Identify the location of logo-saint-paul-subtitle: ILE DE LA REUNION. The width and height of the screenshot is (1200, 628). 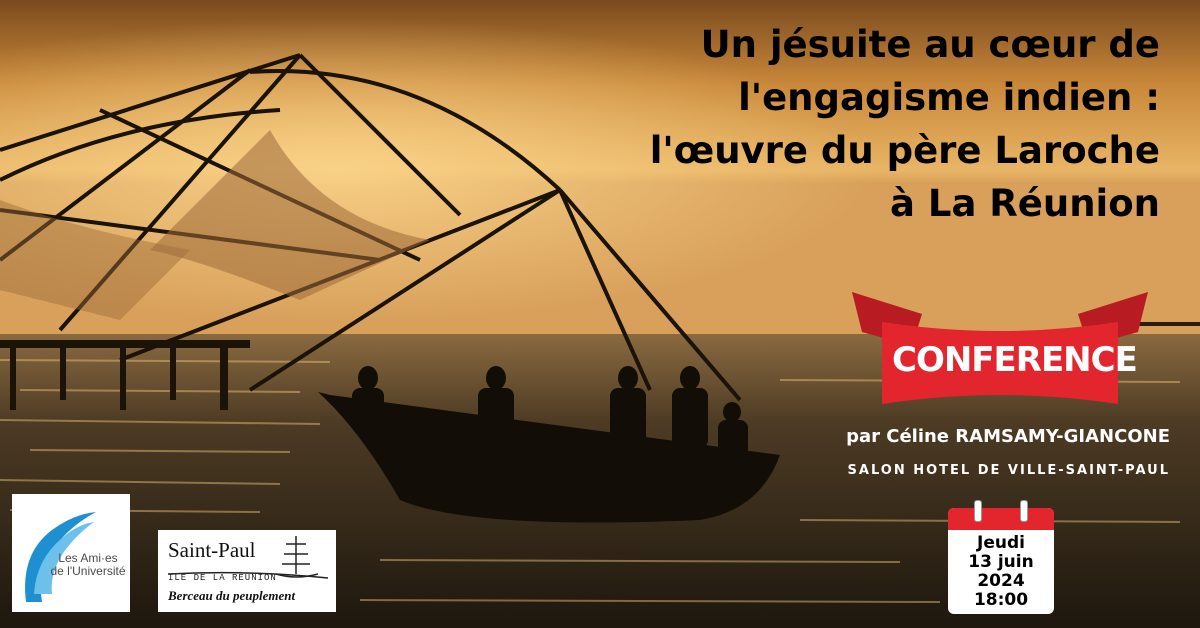
(222, 578).